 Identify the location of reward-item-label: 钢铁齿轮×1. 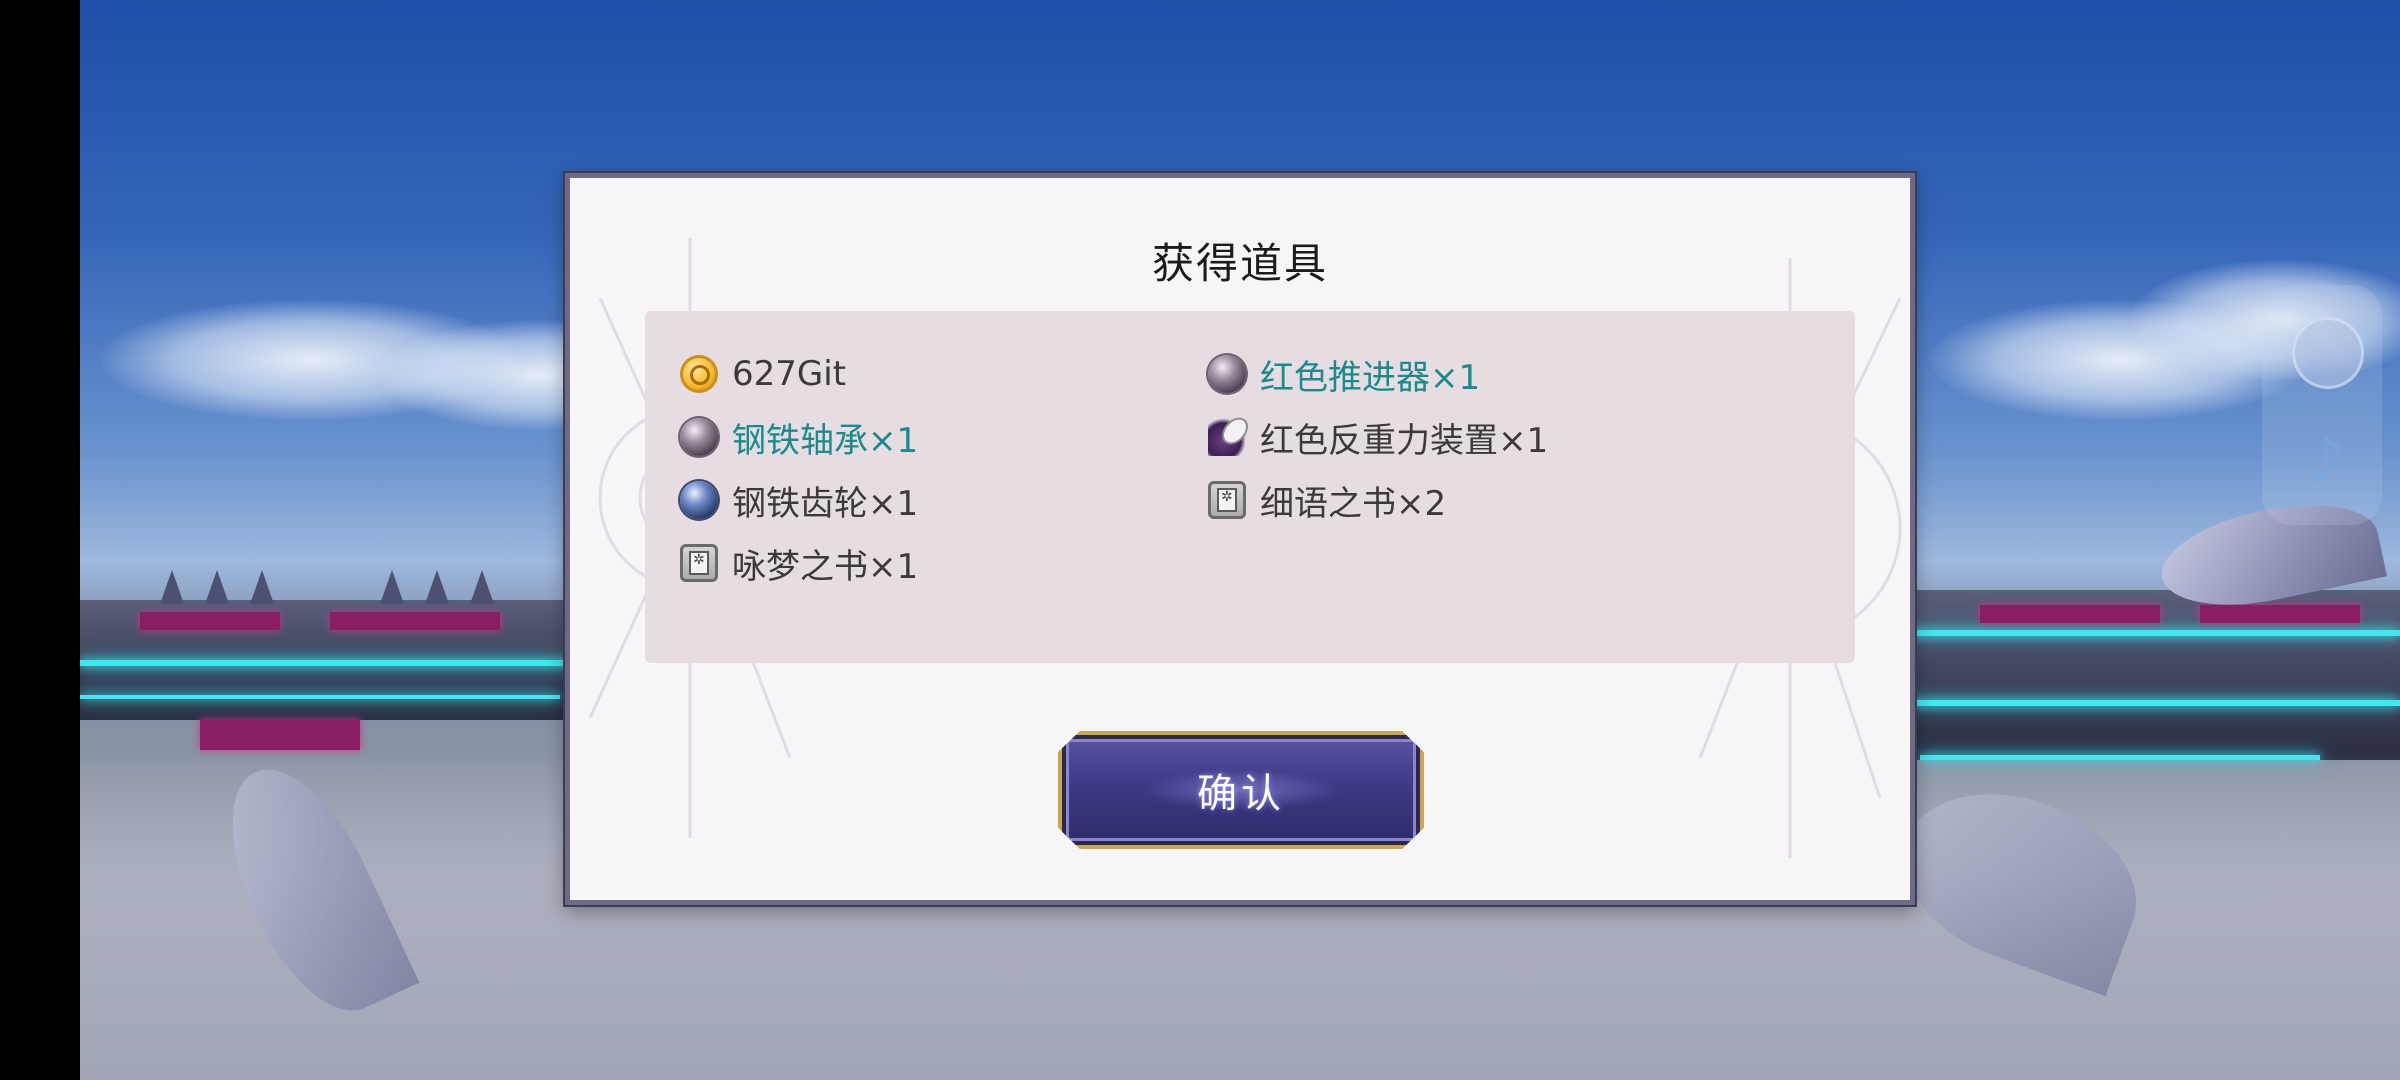
(825, 503).